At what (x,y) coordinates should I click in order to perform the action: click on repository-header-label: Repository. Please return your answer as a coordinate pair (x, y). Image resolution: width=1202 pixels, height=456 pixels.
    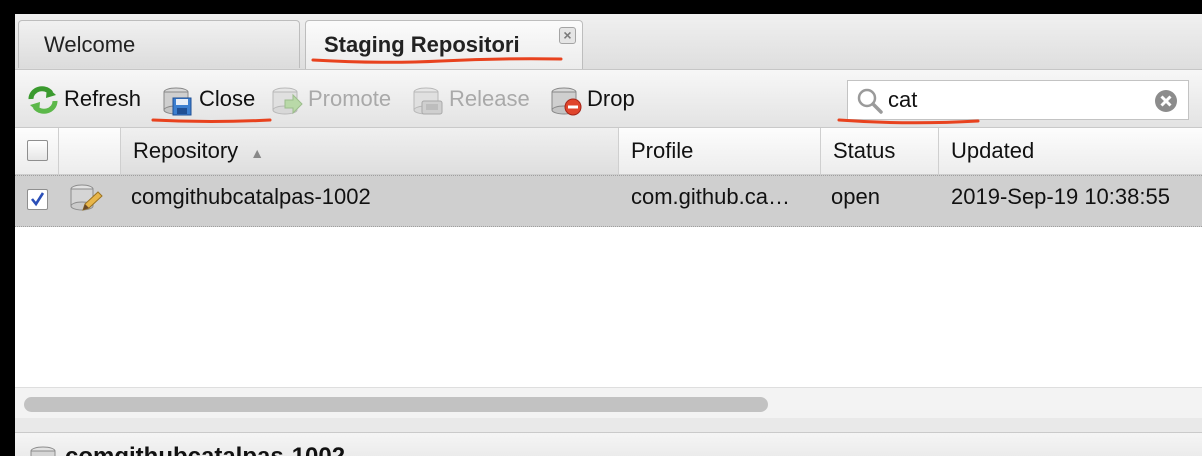
    Looking at the image, I should click on (186, 150).